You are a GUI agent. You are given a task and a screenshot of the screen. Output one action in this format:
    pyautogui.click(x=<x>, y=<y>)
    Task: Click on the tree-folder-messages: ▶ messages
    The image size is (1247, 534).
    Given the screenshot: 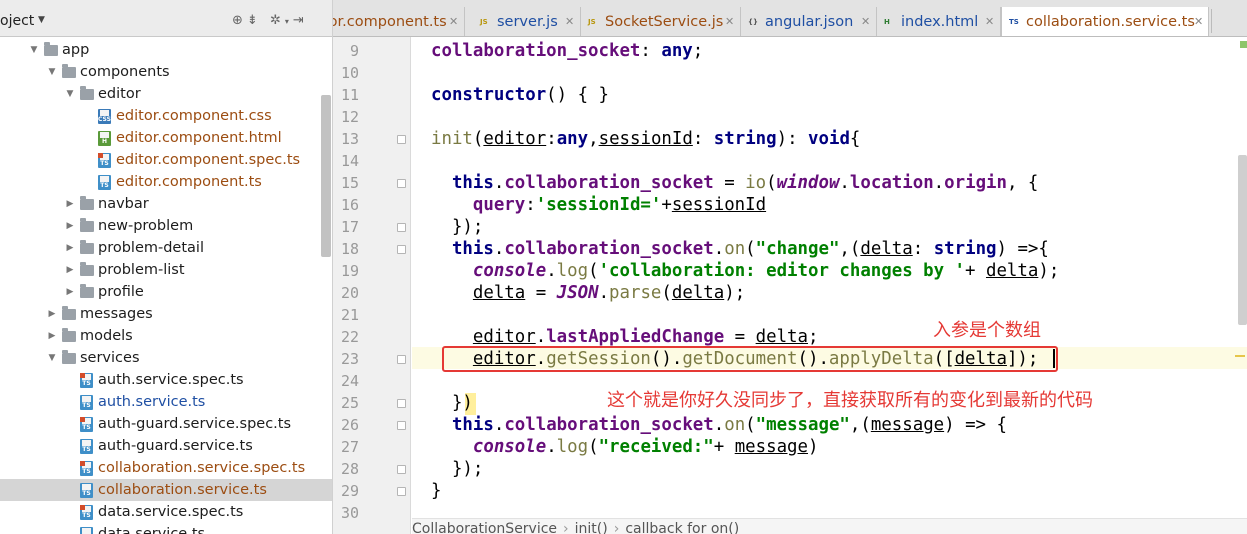 What is the action you would take?
    pyautogui.click(x=166, y=314)
    